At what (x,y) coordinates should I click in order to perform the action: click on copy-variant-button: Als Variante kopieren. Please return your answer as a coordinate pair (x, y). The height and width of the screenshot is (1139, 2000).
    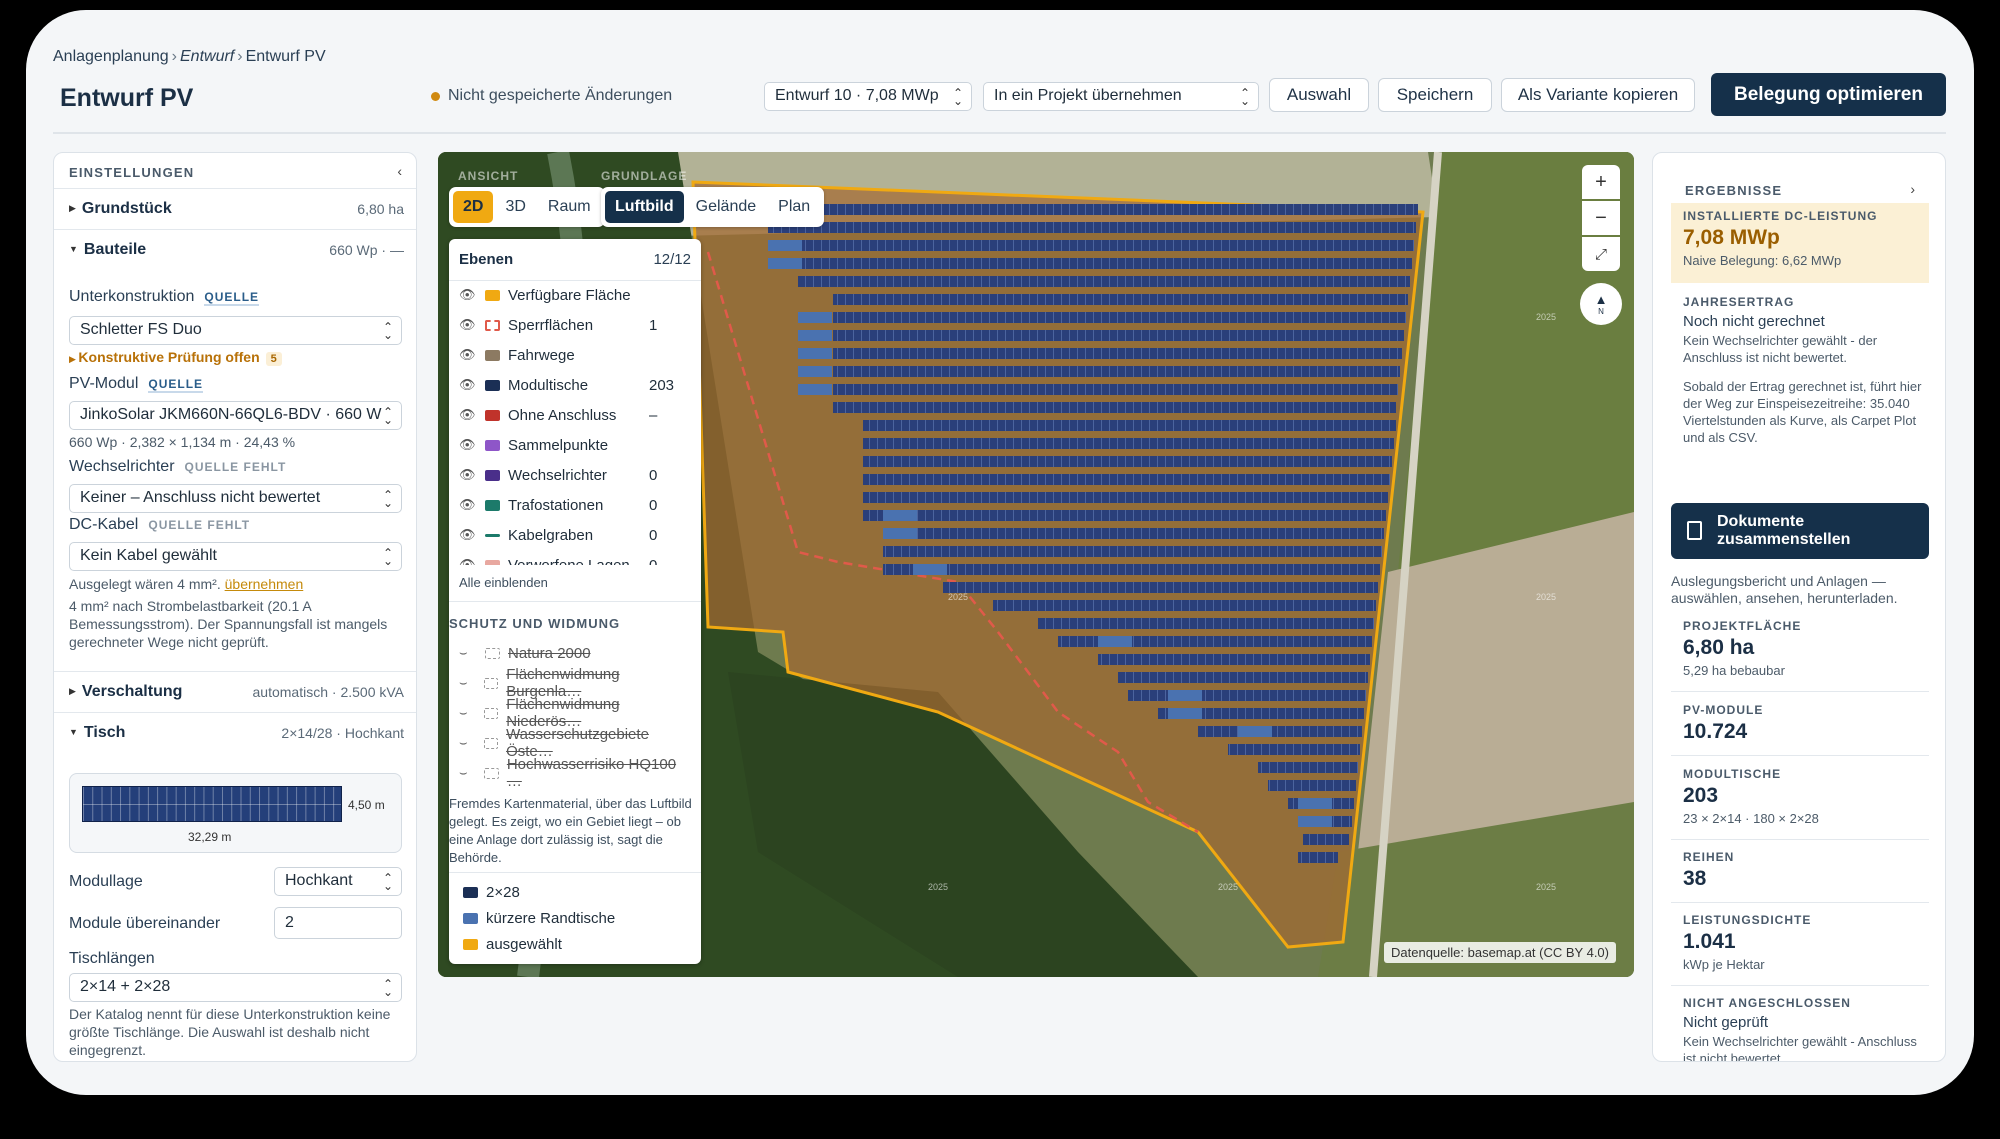
    Looking at the image, I should click on (1598, 95).